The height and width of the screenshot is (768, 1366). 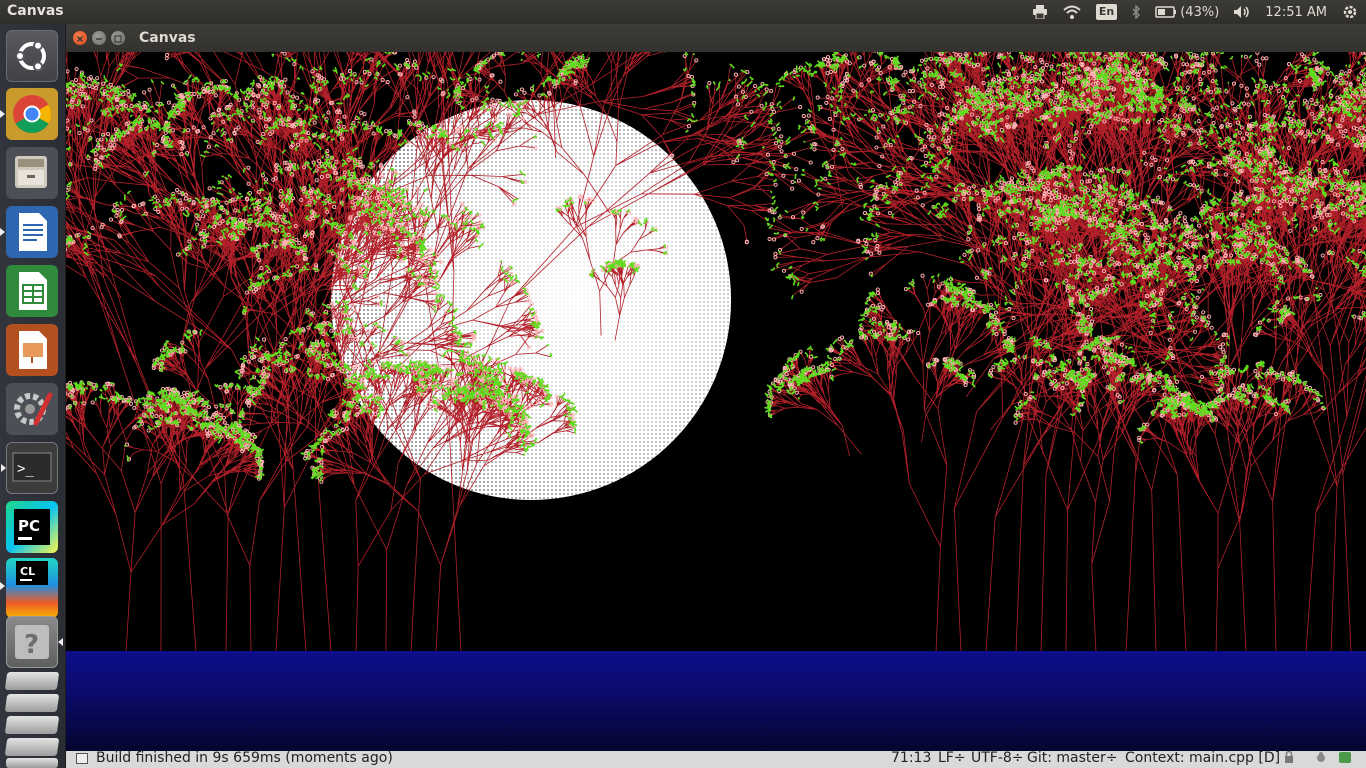 I want to click on calc-launcher-button, so click(x=32, y=291).